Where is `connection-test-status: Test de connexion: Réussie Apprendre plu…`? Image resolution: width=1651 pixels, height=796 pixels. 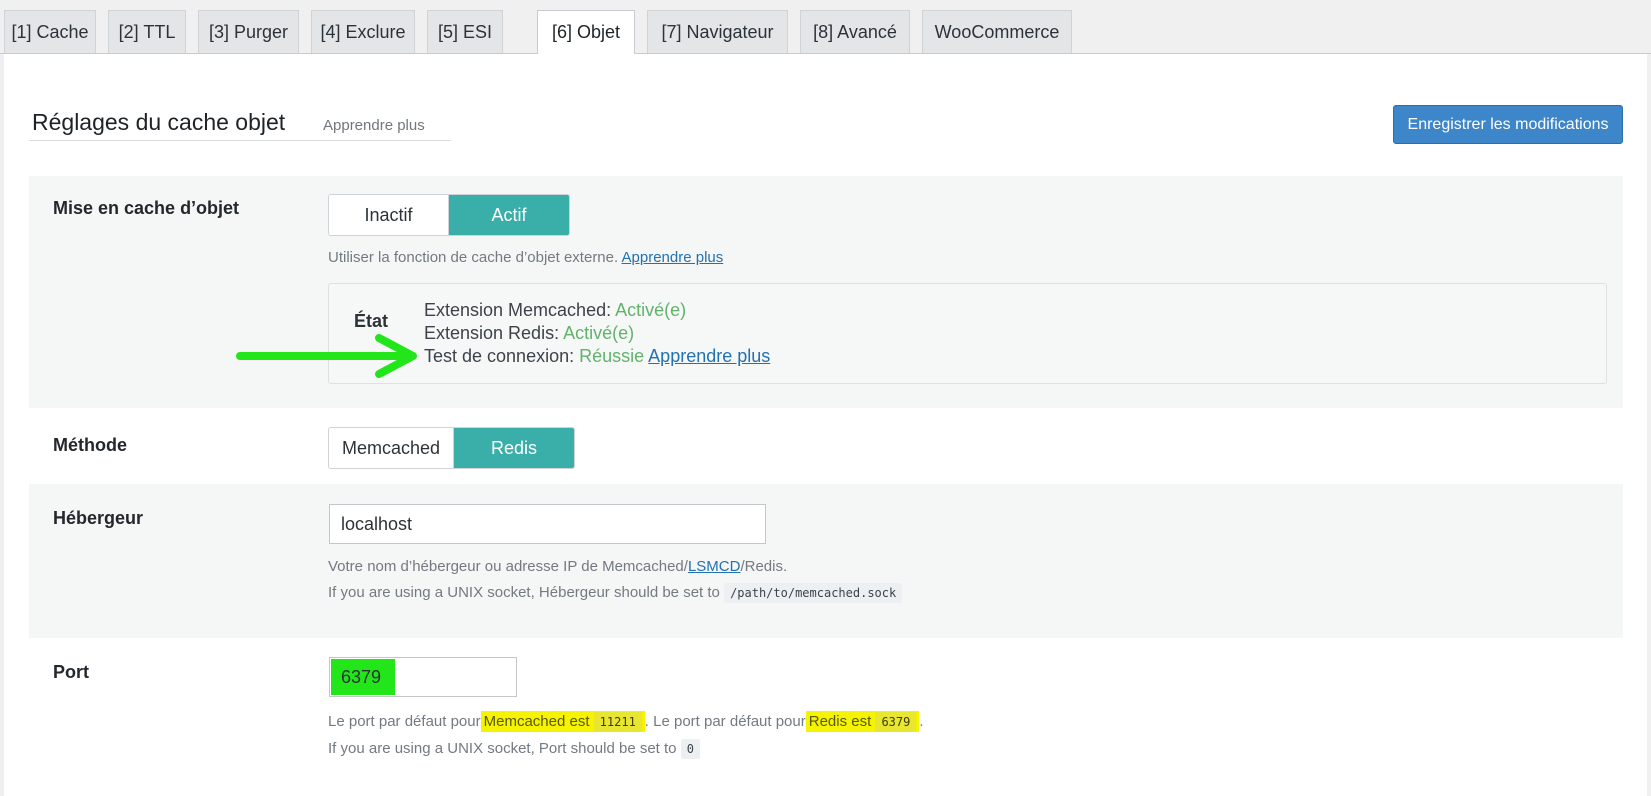 connection-test-status: Test de connexion: Réussie Apprendre plu… is located at coordinates (597, 356).